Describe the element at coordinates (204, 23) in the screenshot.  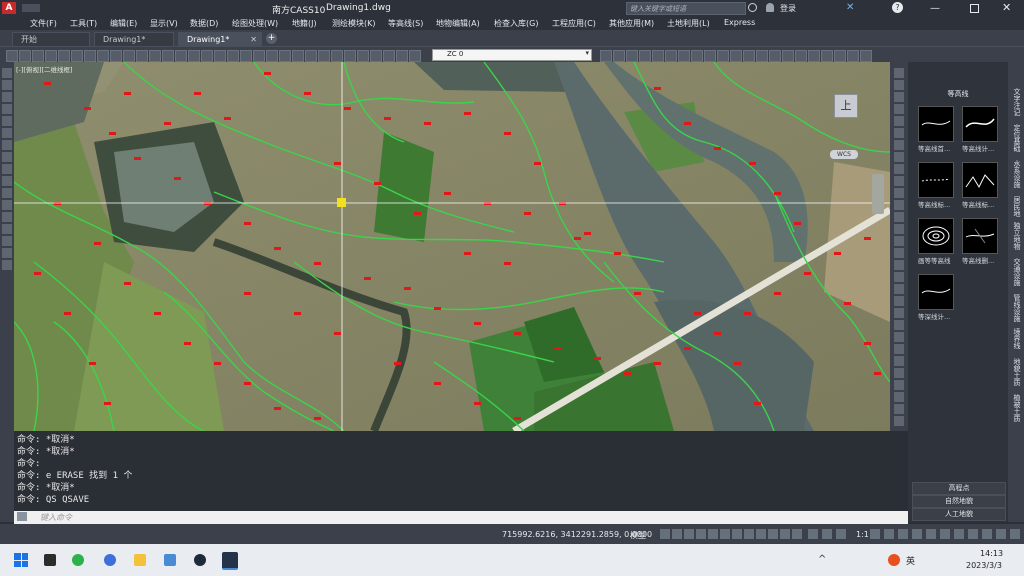
I see `menu-data: 数据(D)` at that location.